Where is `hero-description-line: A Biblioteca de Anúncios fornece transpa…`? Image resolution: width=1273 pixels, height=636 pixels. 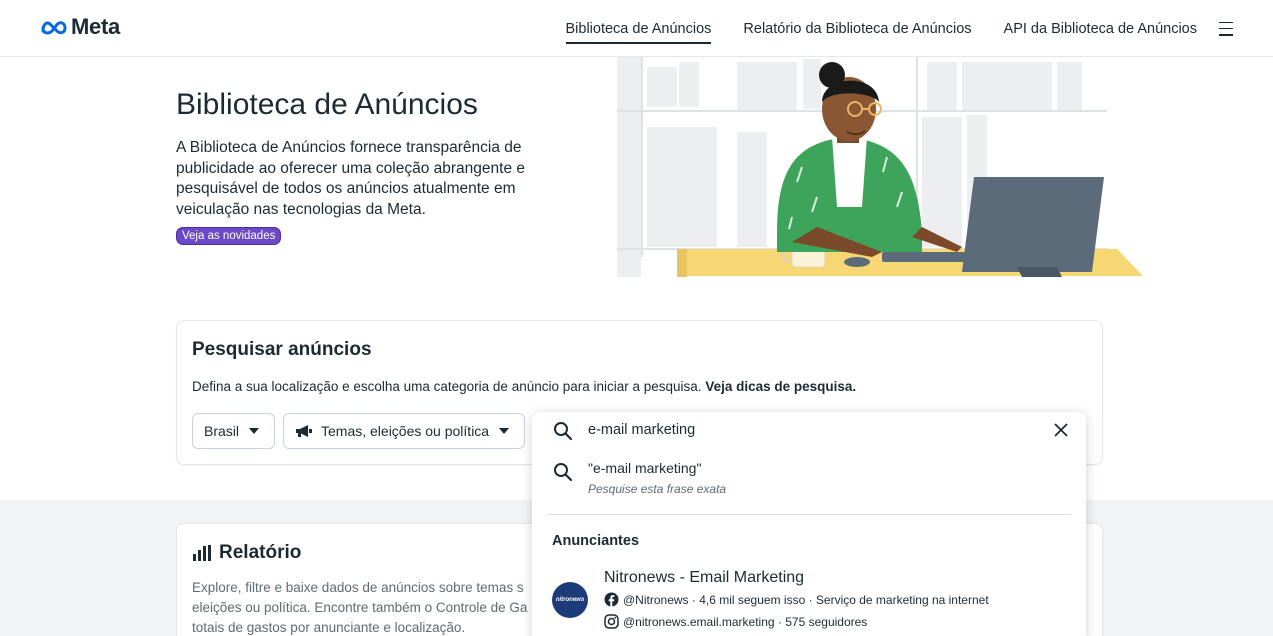
hero-description-line: A Biblioteca de Anúncios fornece transpa… is located at coordinates (349, 147).